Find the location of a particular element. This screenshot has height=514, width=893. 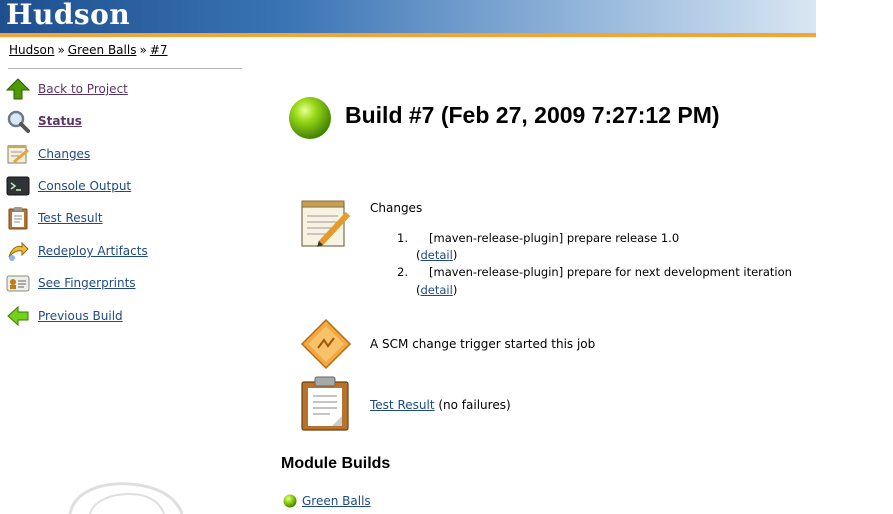

fingerprint-card-icon is located at coordinates (18, 283).